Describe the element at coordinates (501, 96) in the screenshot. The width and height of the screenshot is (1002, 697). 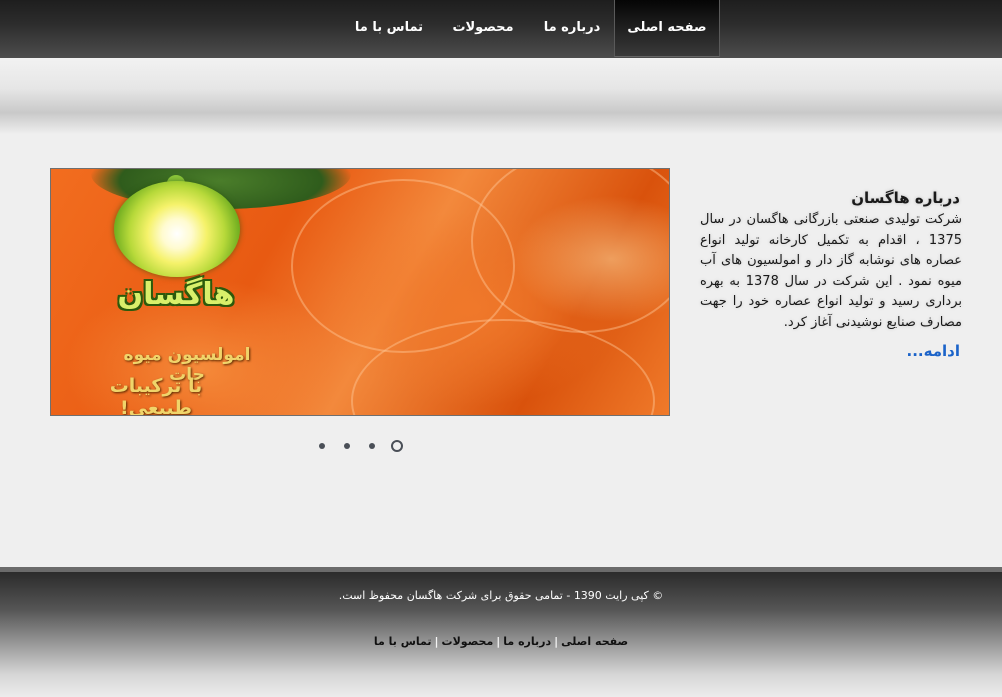
I see `header-shadow-band` at that location.